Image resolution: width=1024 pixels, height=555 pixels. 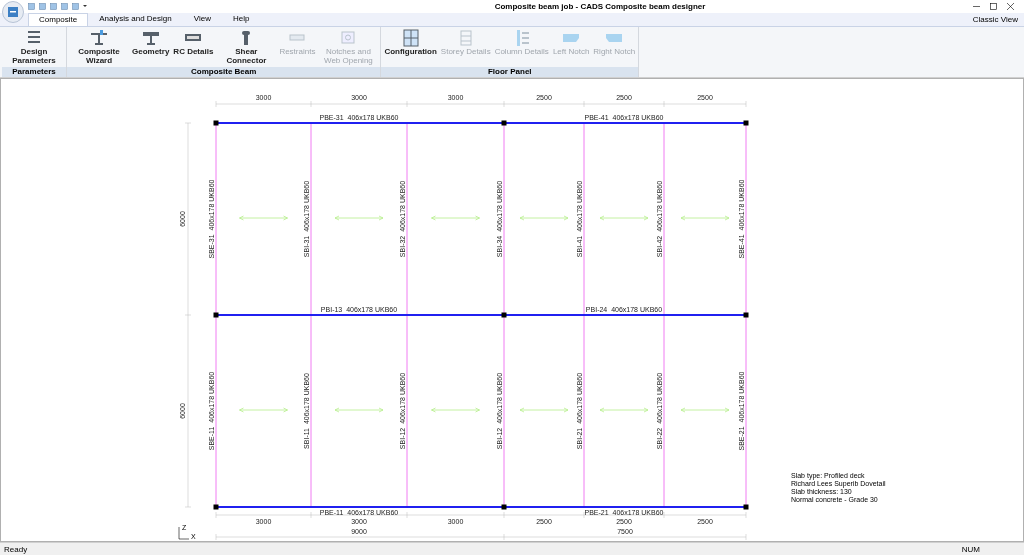 What do you see at coordinates (1010, 6) in the screenshot?
I see `close-icon` at bounding box center [1010, 6].